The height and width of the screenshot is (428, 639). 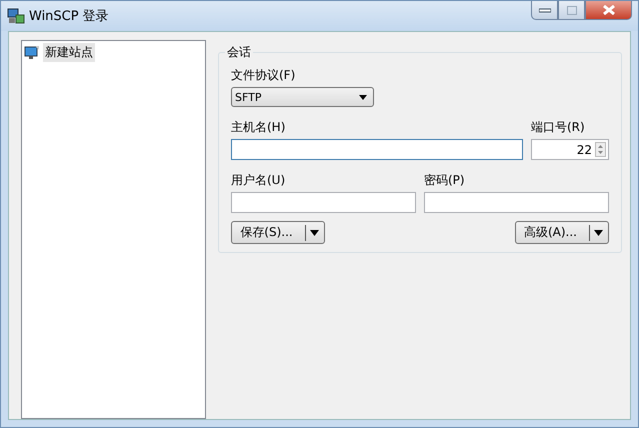 What do you see at coordinates (600, 149) in the screenshot?
I see `spinner-icon` at bounding box center [600, 149].